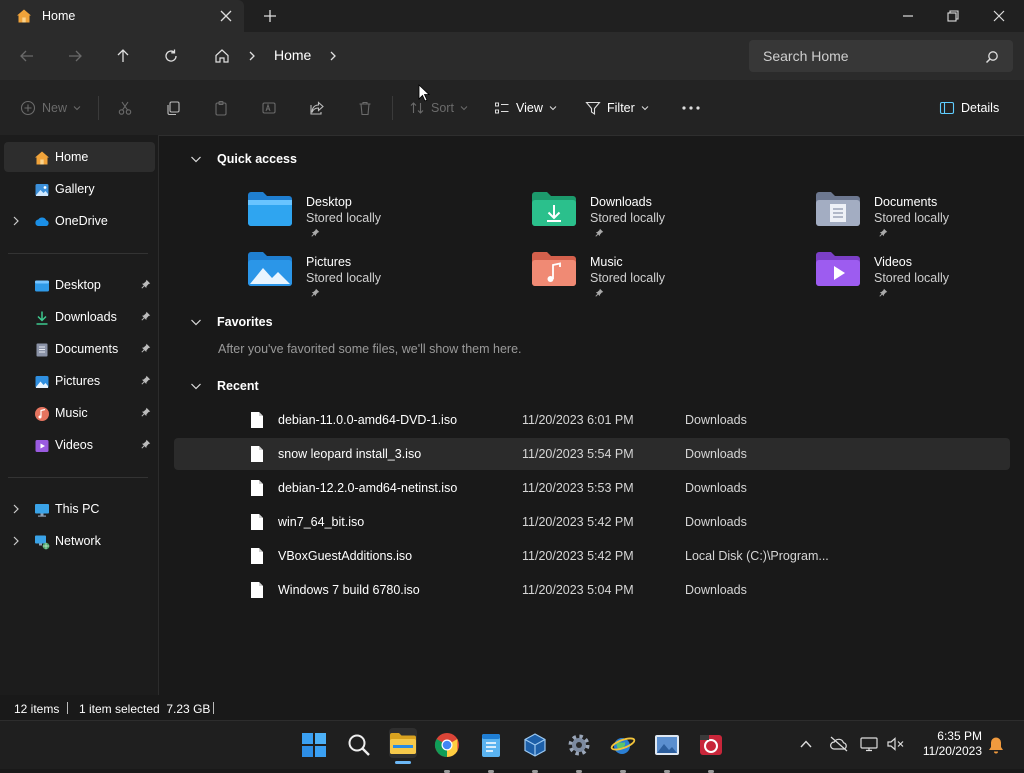 The height and width of the screenshot is (773, 1024). Describe the element at coordinates (881, 56) in the screenshot. I see `search-box: Search Home` at that location.